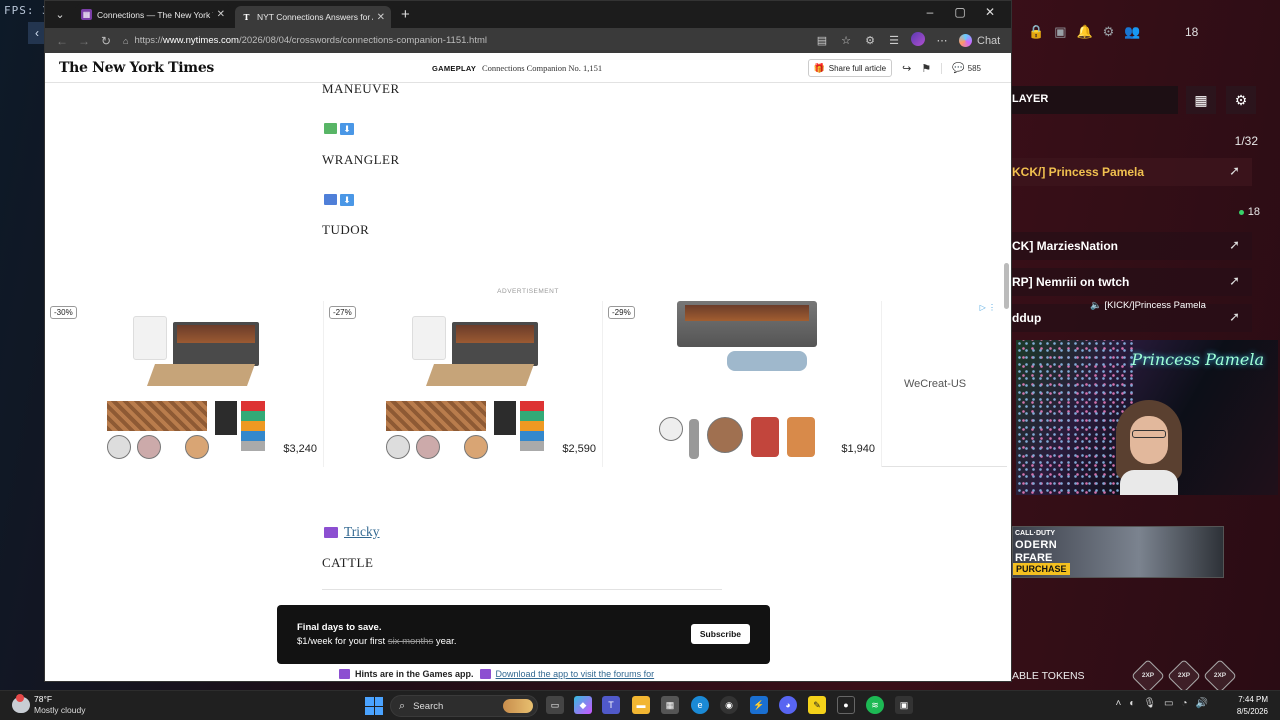 The width and height of the screenshot is (1280, 720). What do you see at coordinates (184, 384) in the screenshot?
I see `ad-product-card: -30% $3,240` at bounding box center [184, 384].